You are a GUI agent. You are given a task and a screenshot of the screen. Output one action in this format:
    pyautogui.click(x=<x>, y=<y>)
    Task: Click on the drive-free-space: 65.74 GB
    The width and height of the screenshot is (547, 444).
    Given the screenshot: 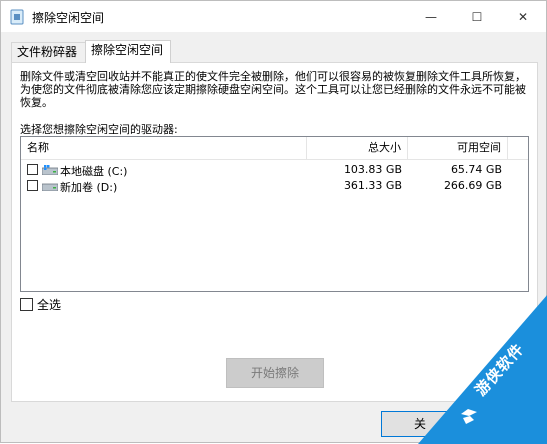 What is the action you would take?
    pyautogui.click(x=476, y=169)
    